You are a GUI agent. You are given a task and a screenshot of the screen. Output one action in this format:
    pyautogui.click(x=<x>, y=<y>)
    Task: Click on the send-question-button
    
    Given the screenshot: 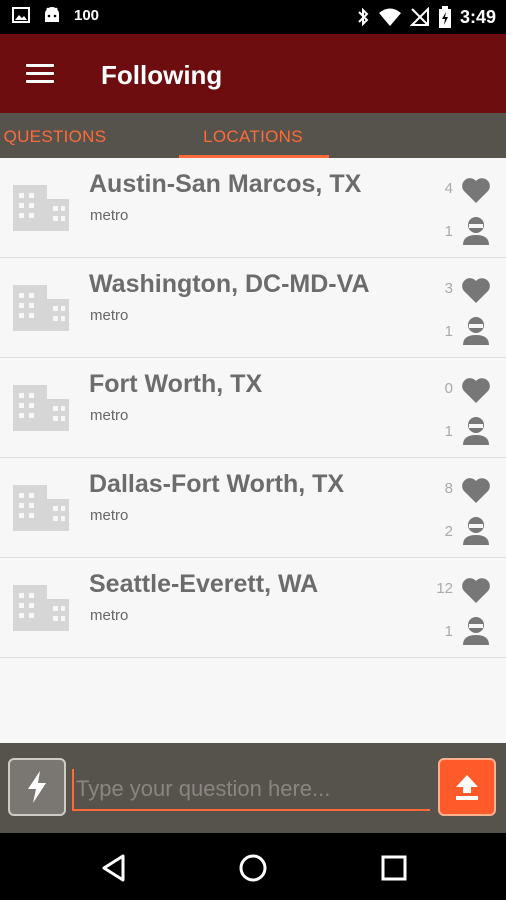 What is the action you would take?
    pyautogui.click(x=467, y=787)
    